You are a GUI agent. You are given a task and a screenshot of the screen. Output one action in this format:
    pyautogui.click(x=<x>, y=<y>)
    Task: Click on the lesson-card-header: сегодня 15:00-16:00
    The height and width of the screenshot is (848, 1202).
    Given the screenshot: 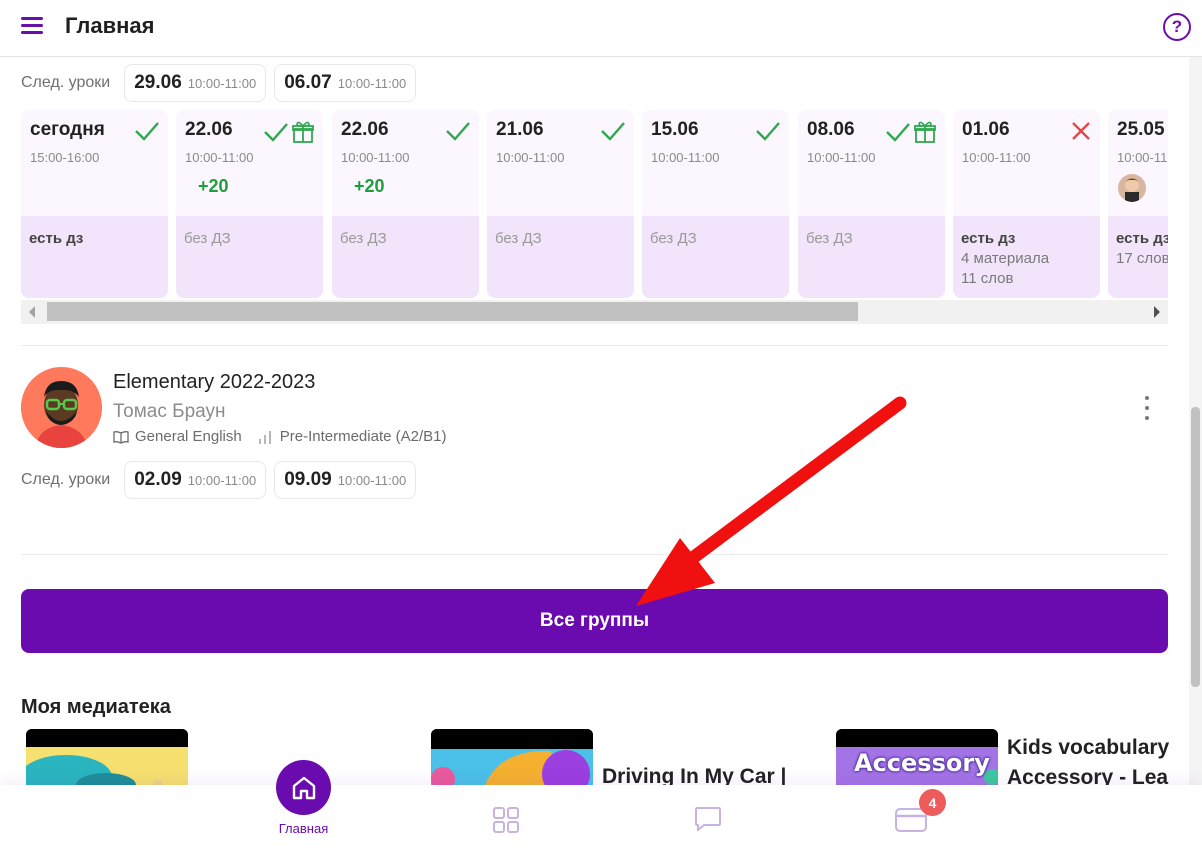 What is the action you would take?
    pyautogui.click(x=94, y=163)
    